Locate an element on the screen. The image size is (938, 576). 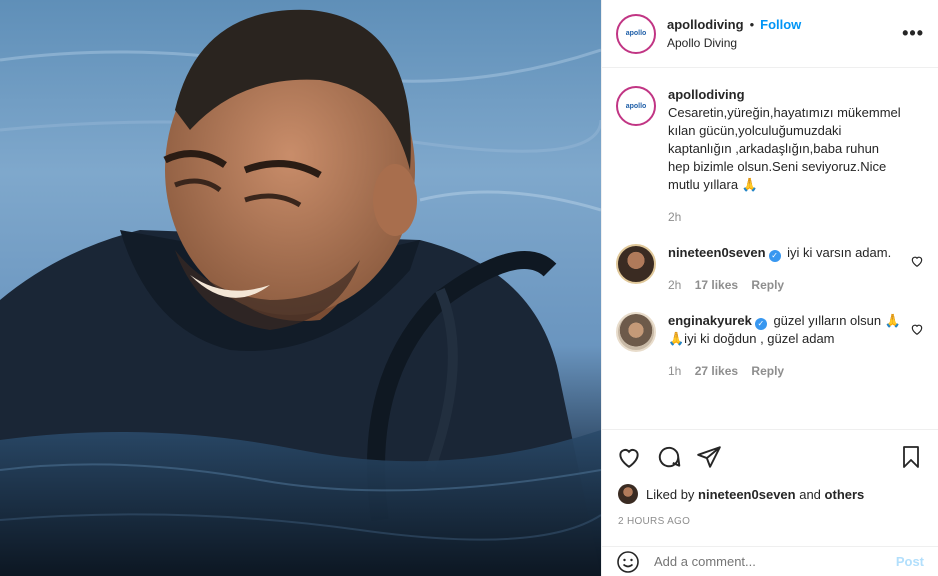
comment-icon is located at coordinates (669, 457).